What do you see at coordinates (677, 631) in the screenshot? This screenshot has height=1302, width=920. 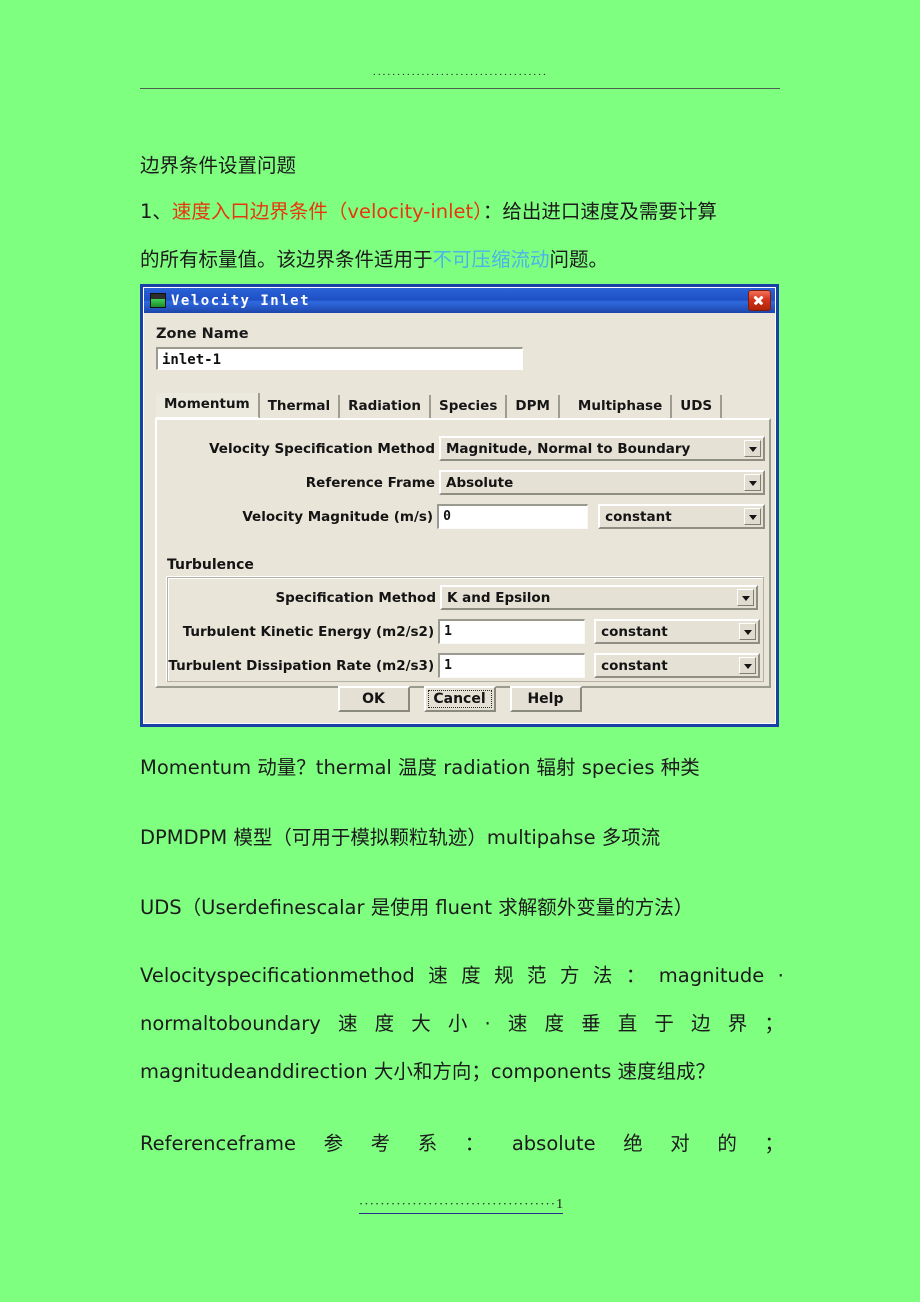 I see `turbulent-kinetic-energy-profile-select: constant` at bounding box center [677, 631].